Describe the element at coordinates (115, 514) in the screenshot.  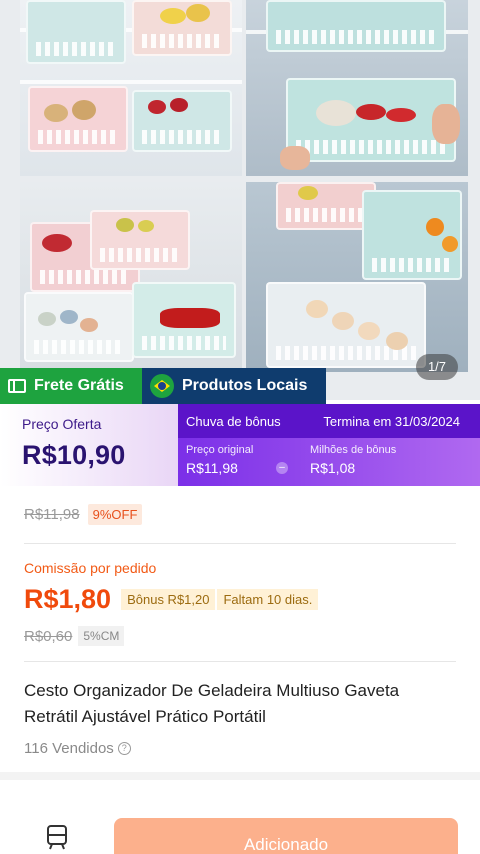
I see `discount-badge: 9%OFF` at that location.